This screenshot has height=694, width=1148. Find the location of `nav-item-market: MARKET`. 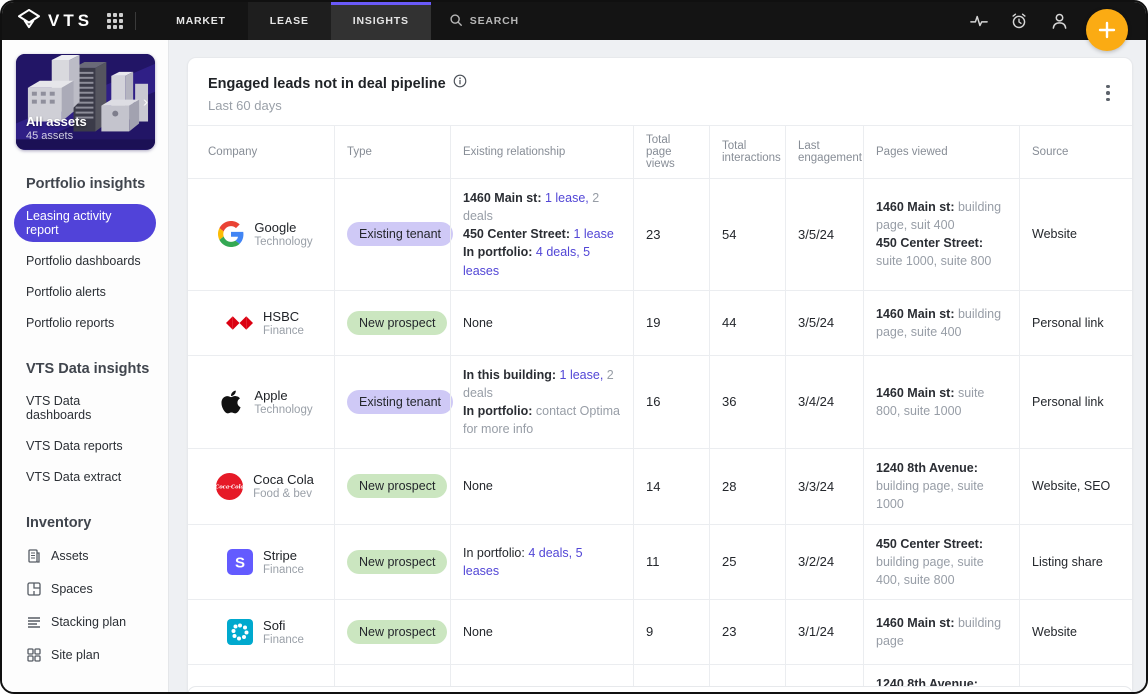

nav-item-market: MARKET is located at coordinates (201, 21).